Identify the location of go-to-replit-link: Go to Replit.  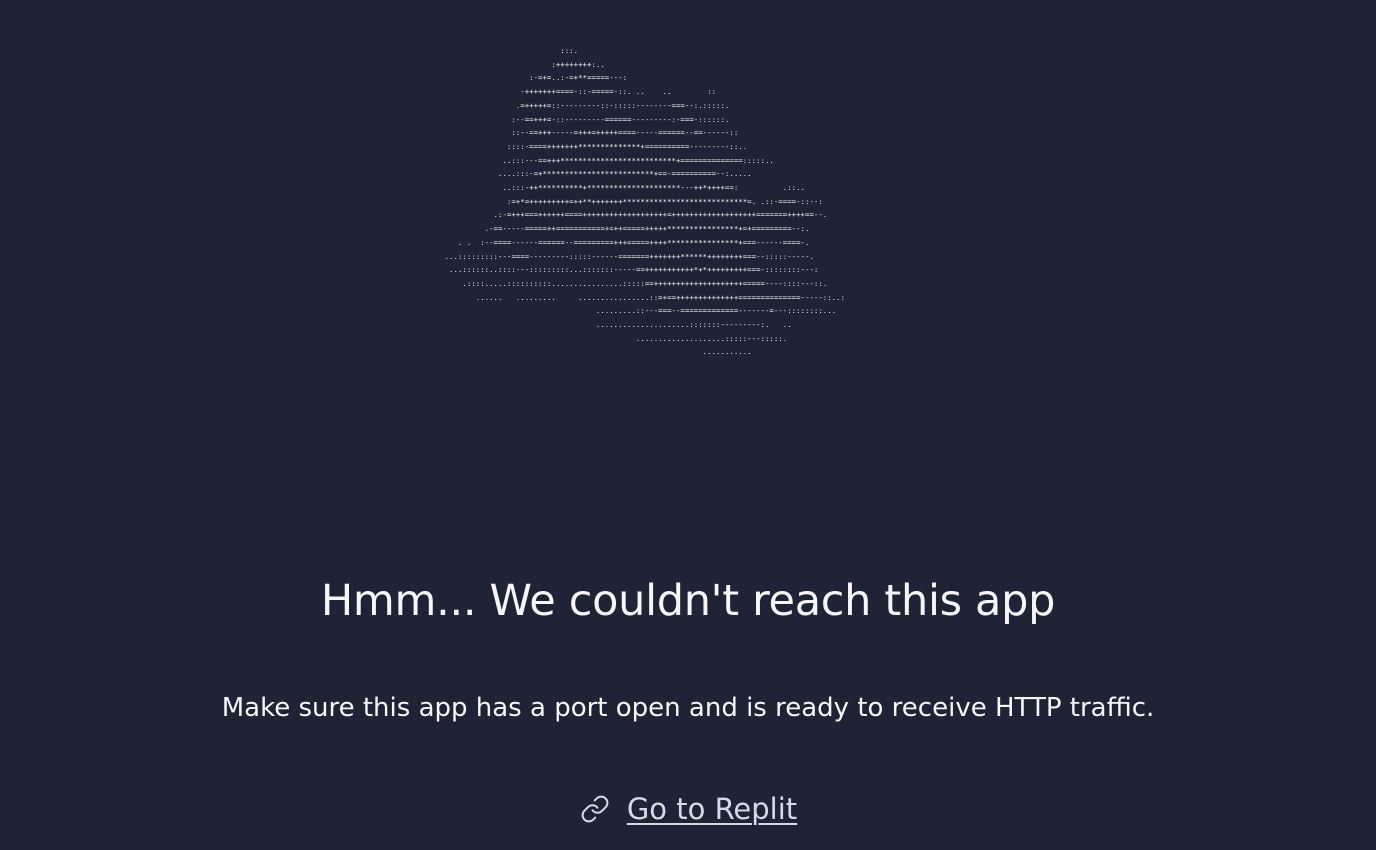
(688, 809).